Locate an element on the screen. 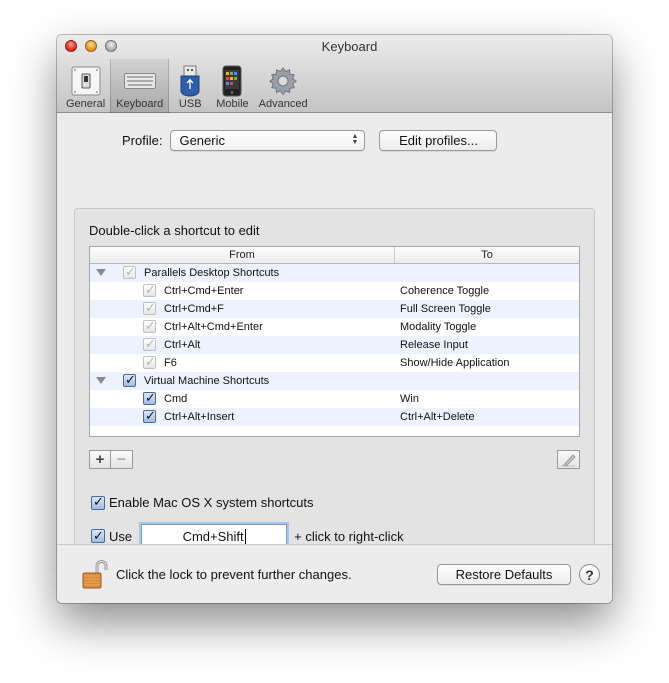 This screenshot has height=683, width=669. table-header: From To is located at coordinates (334, 255).